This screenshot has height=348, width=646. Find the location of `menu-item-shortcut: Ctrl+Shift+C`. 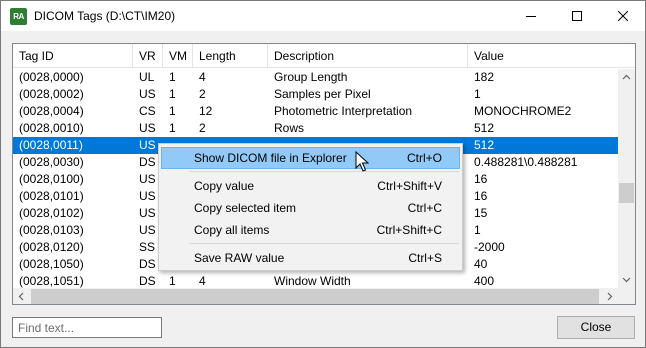

menu-item-shortcut: Ctrl+Shift+C is located at coordinates (409, 230).